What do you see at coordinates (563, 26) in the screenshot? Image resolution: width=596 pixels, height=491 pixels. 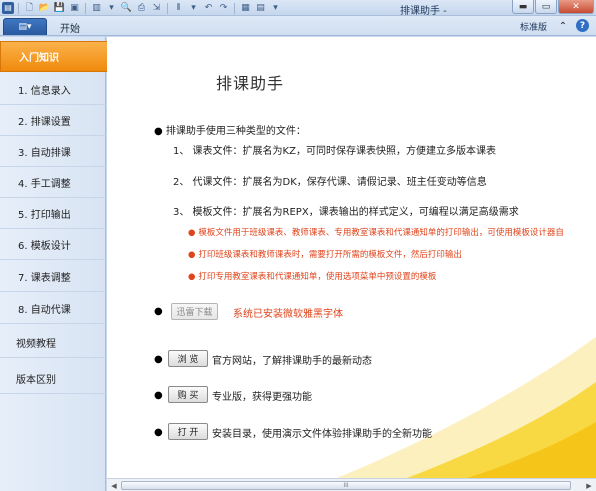 I see `collapse-ribbon-icon: ⌃` at bounding box center [563, 26].